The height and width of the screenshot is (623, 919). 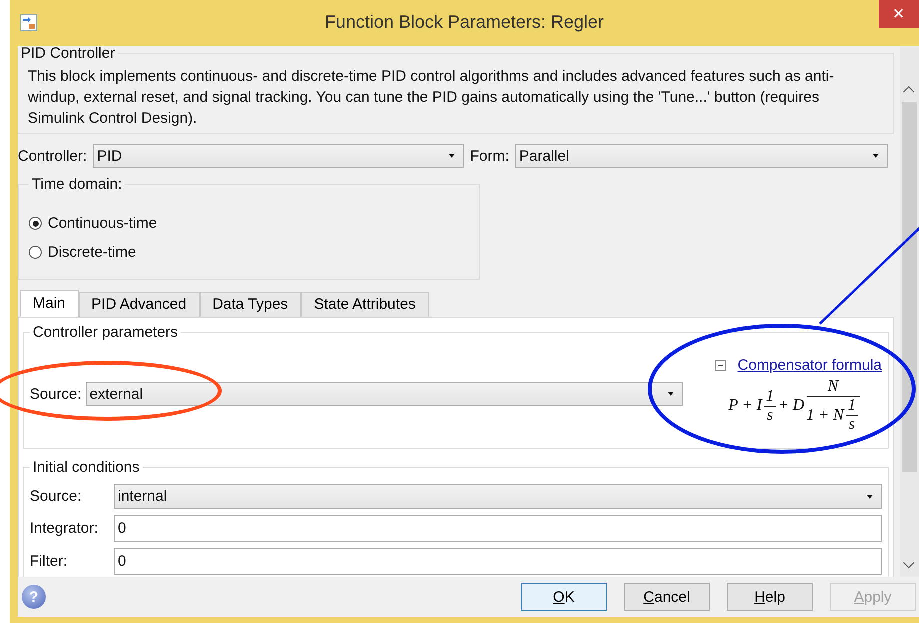 What do you see at coordinates (432, 98) in the screenshot?
I see `block-description: This block implements continuous- and discrete-time PID control algorithms and includes advanced features such as anti-windup, external reset, and signal tracking. You can tune the PID gains automatically using the 'Tune...' button (requires Simulink Control Design).` at bounding box center [432, 98].